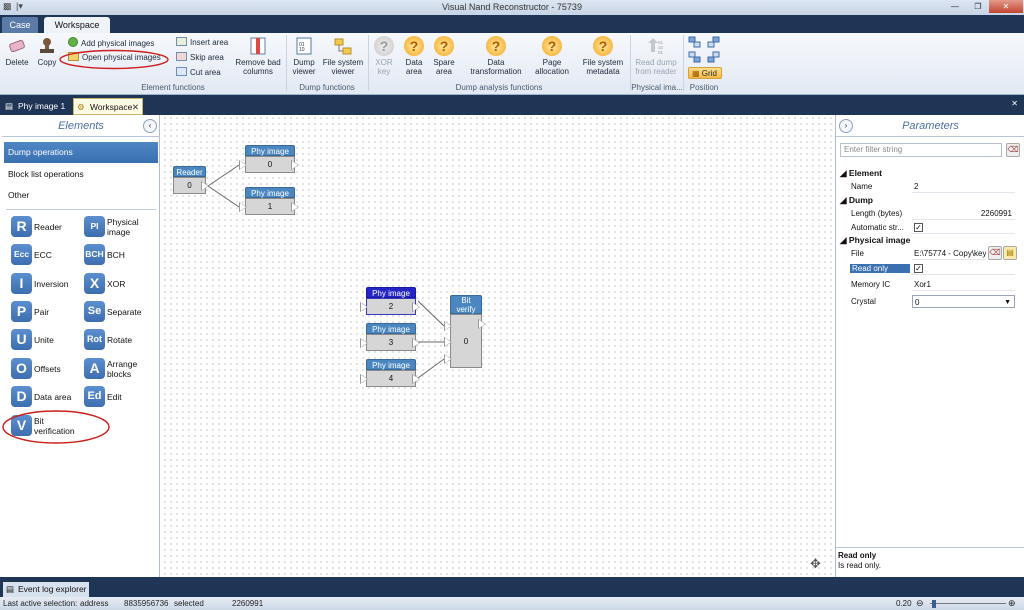 This screenshot has width=1024, height=610. I want to click on section-physical-image: ◢ Physical image, so click(875, 240).